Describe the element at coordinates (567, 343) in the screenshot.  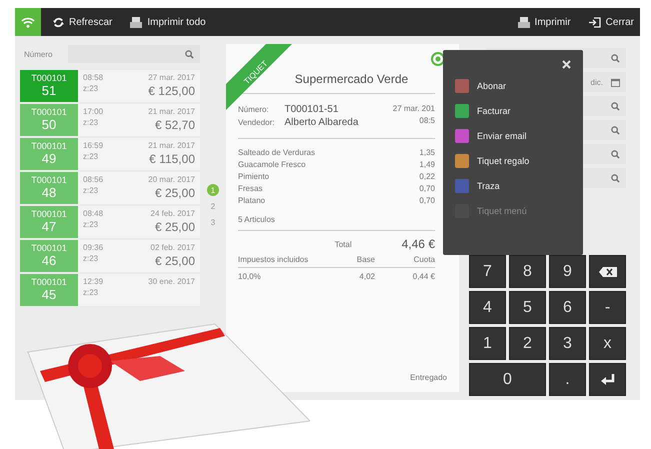
I see `keypad-key: 3` at that location.